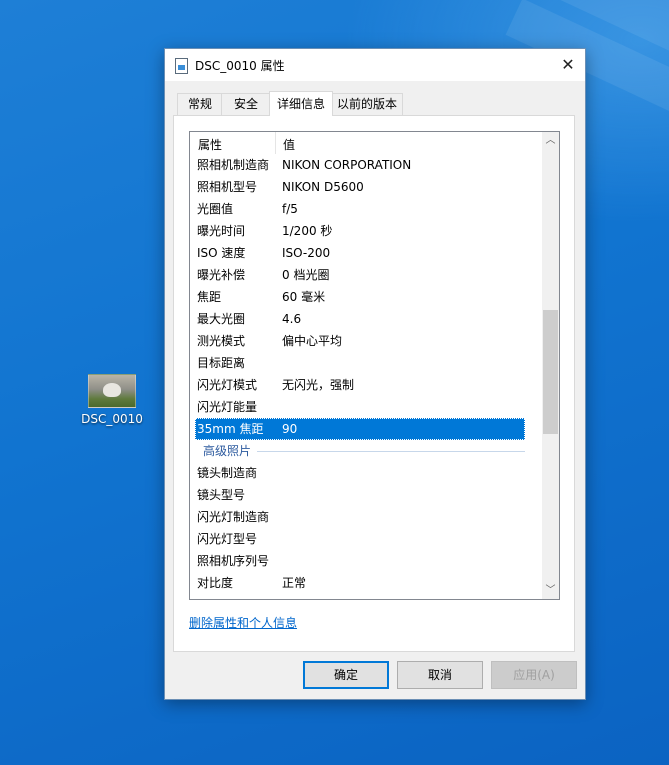  I want to click on list-item: 镜头制造商, so click(360, 473).